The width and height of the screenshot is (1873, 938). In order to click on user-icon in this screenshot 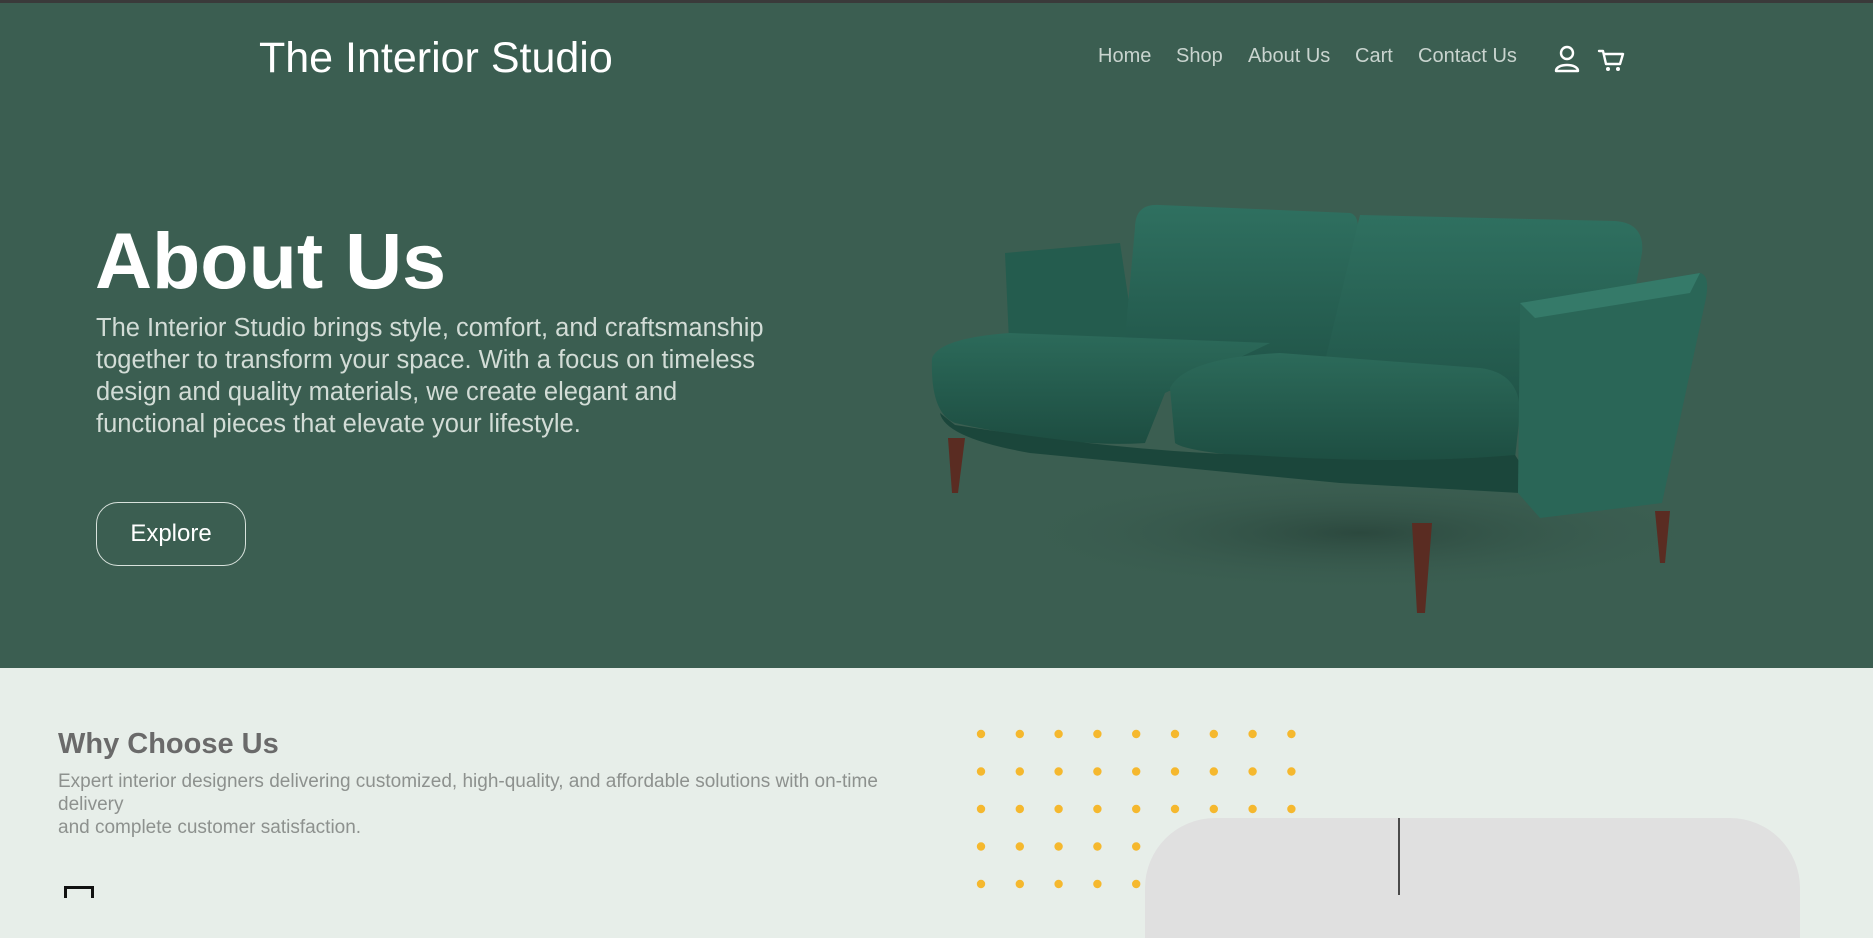, I will do `click(1567, 59)`.